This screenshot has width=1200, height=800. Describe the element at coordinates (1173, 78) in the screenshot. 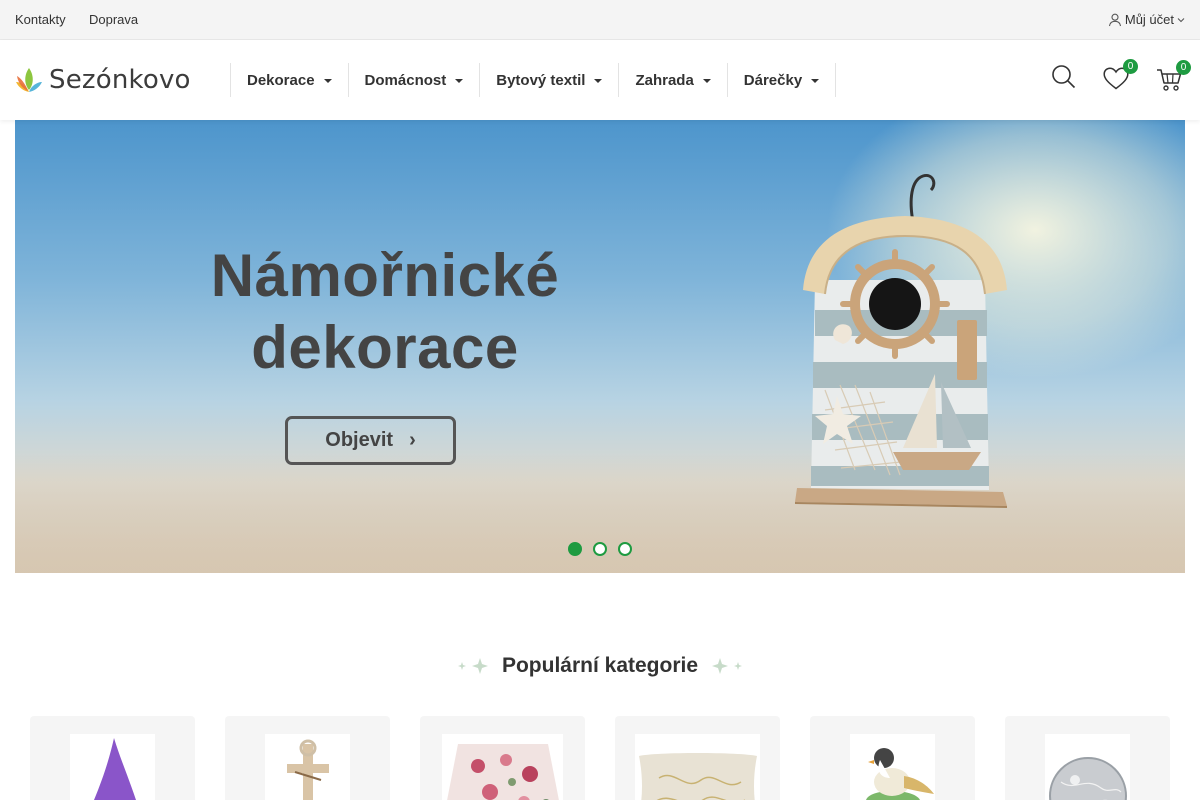

I see `cart-button: 0` at that location.